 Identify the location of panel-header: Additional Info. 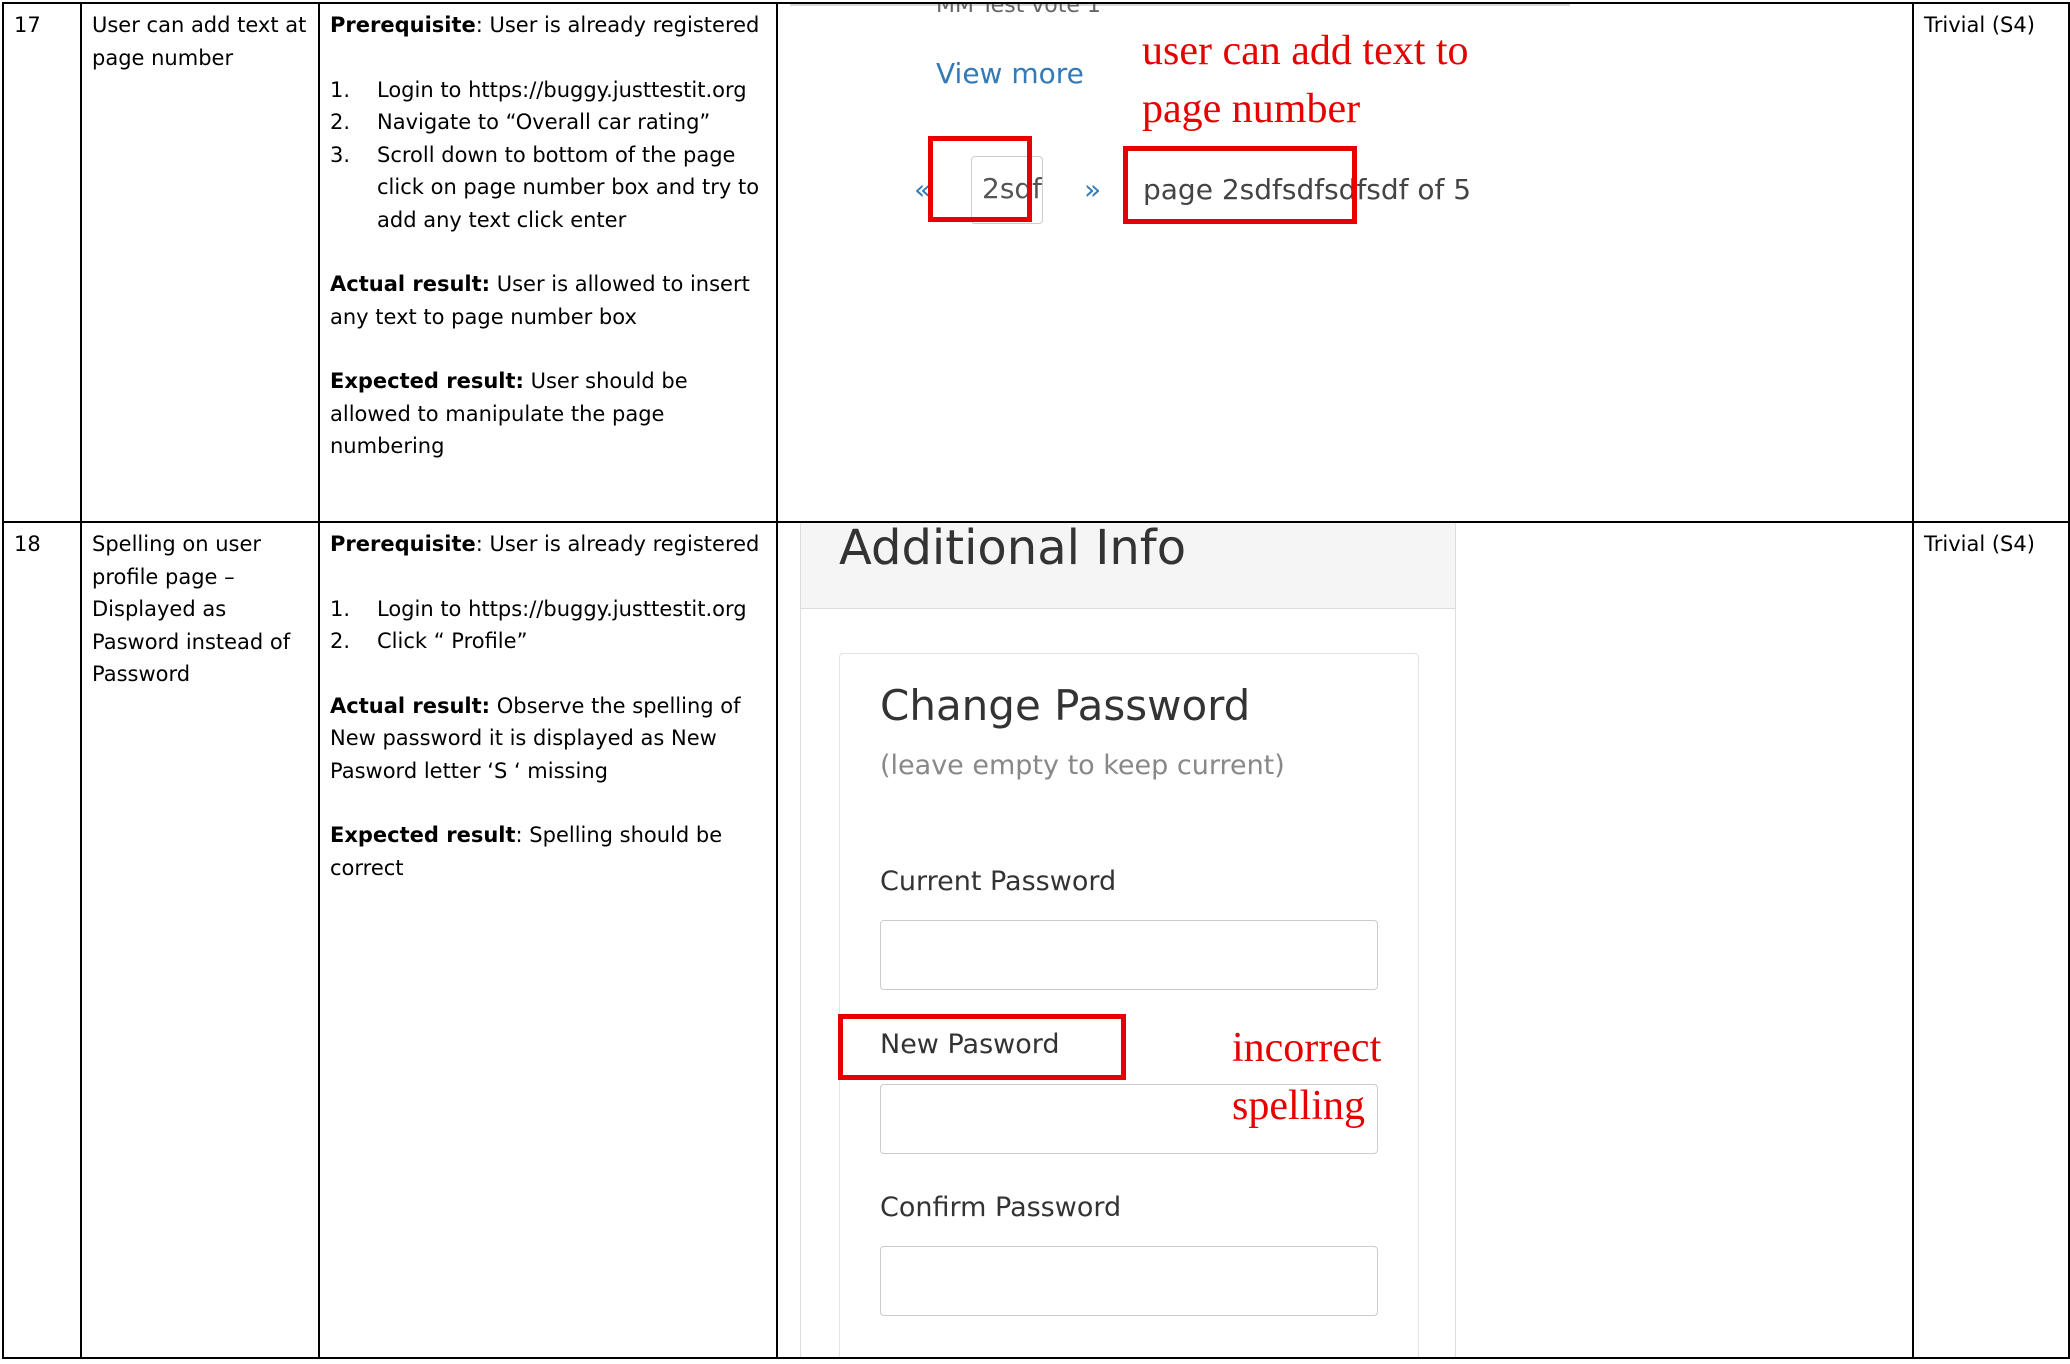
(1128, 565).